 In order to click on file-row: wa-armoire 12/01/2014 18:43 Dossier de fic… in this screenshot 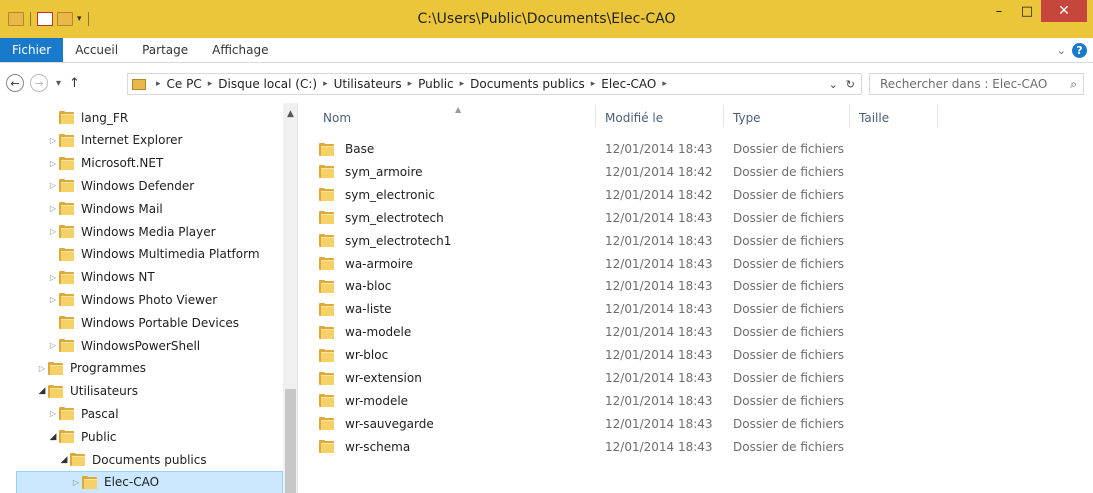, I will do `click(581, 264)`.